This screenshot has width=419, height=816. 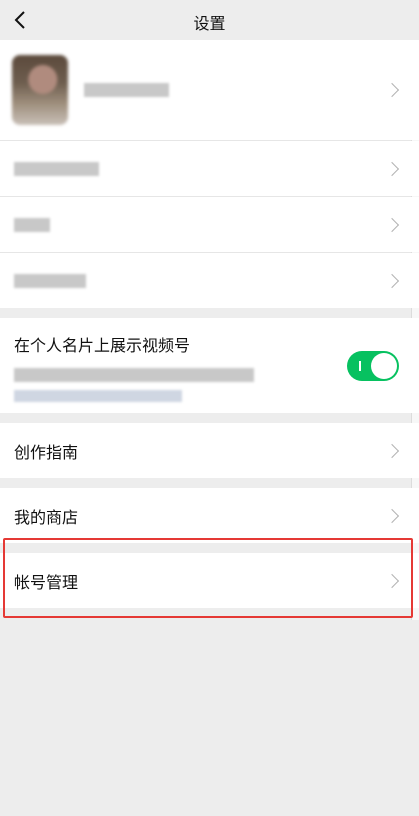 I want to click on channel-toggle-description, so click(x=134, y=385).